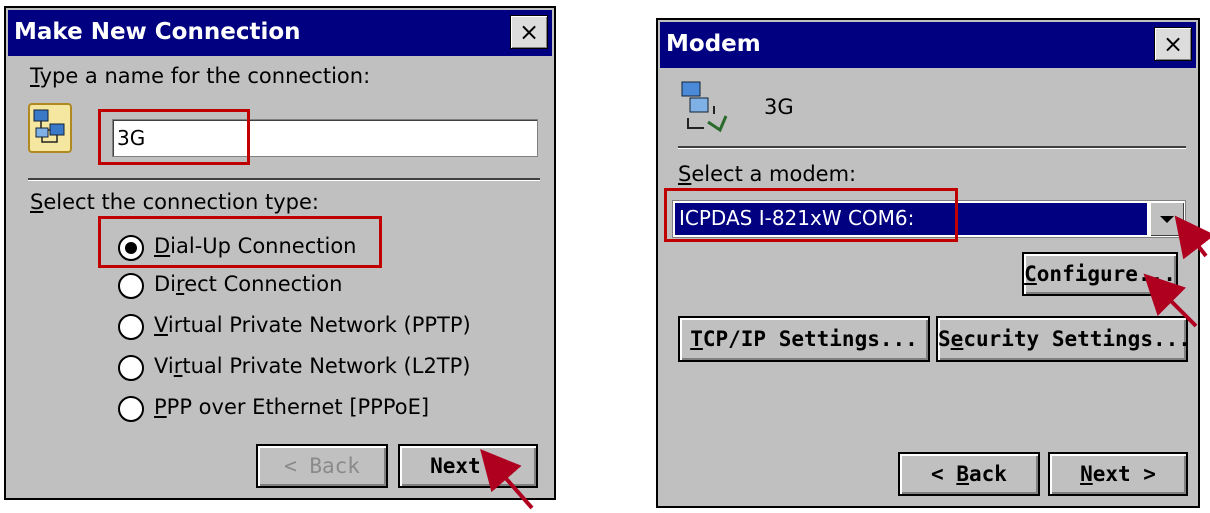 This screenshot has width=1210, height=513. I want to click on arrow-to-configure, so click(1170, 300).